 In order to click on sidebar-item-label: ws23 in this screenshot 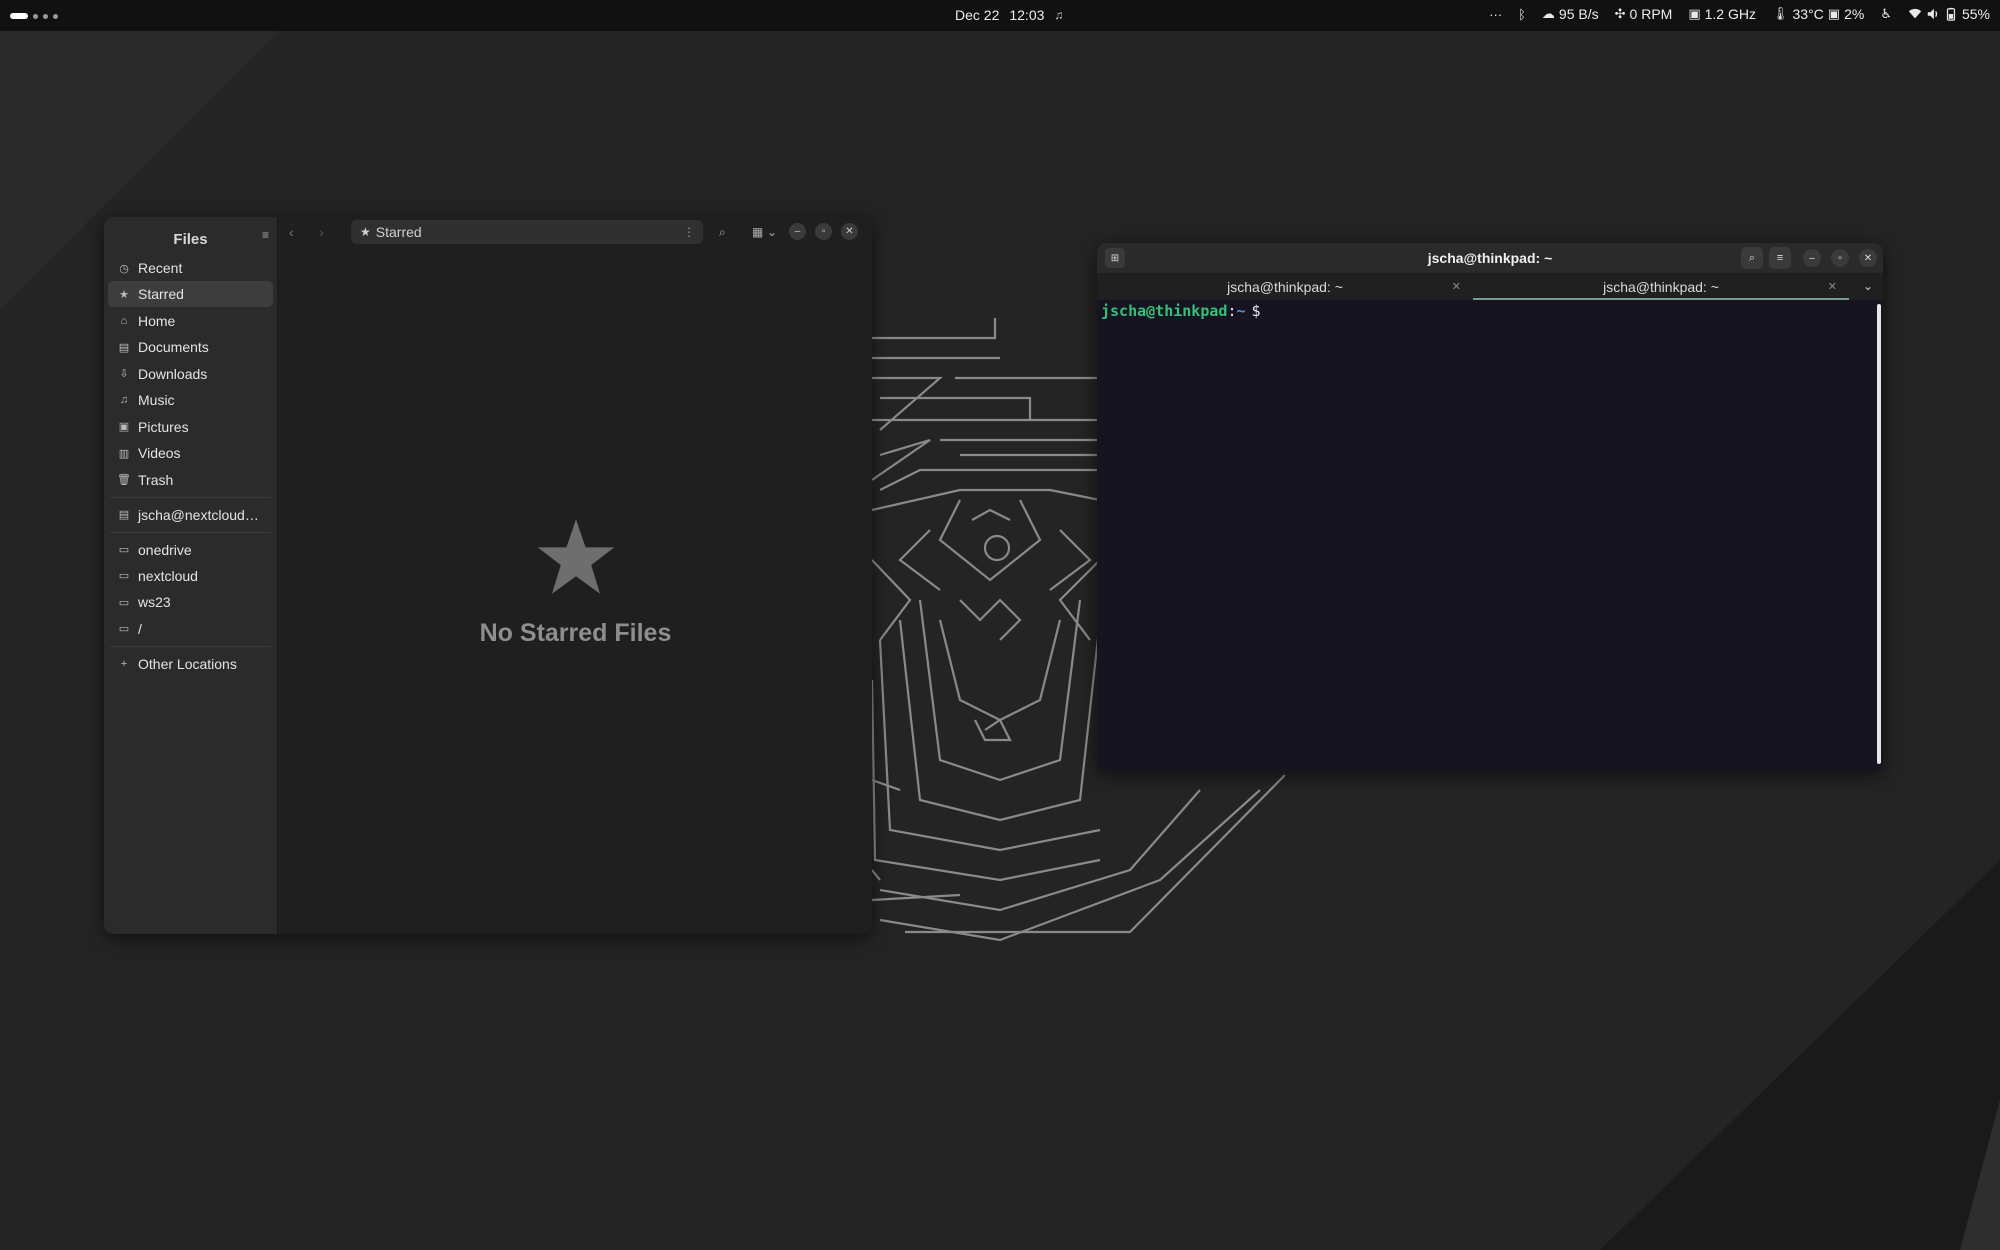, I will do `click(154, 602)`.